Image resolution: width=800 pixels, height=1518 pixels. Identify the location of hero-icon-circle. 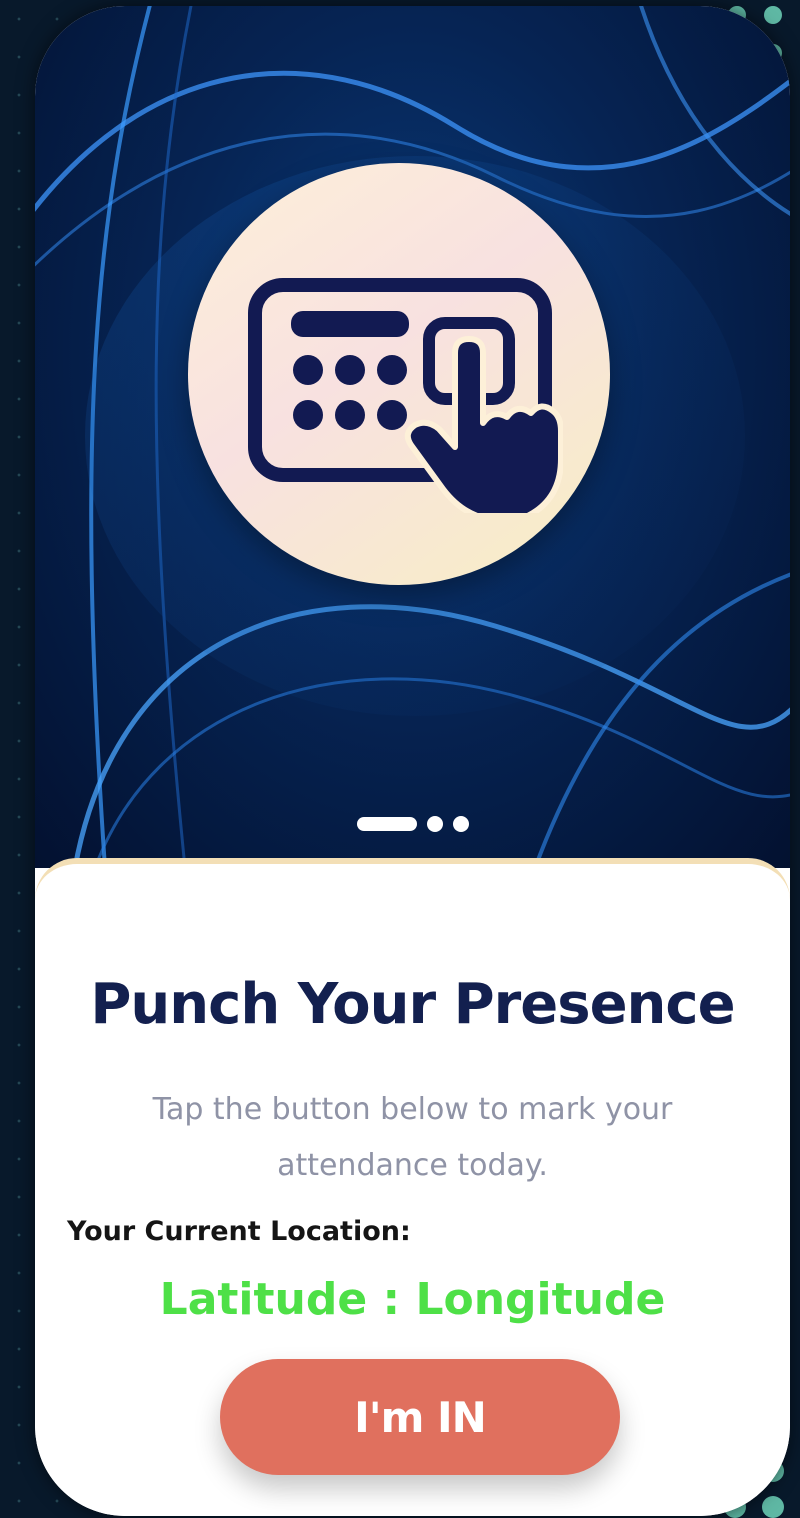
(399, 374).